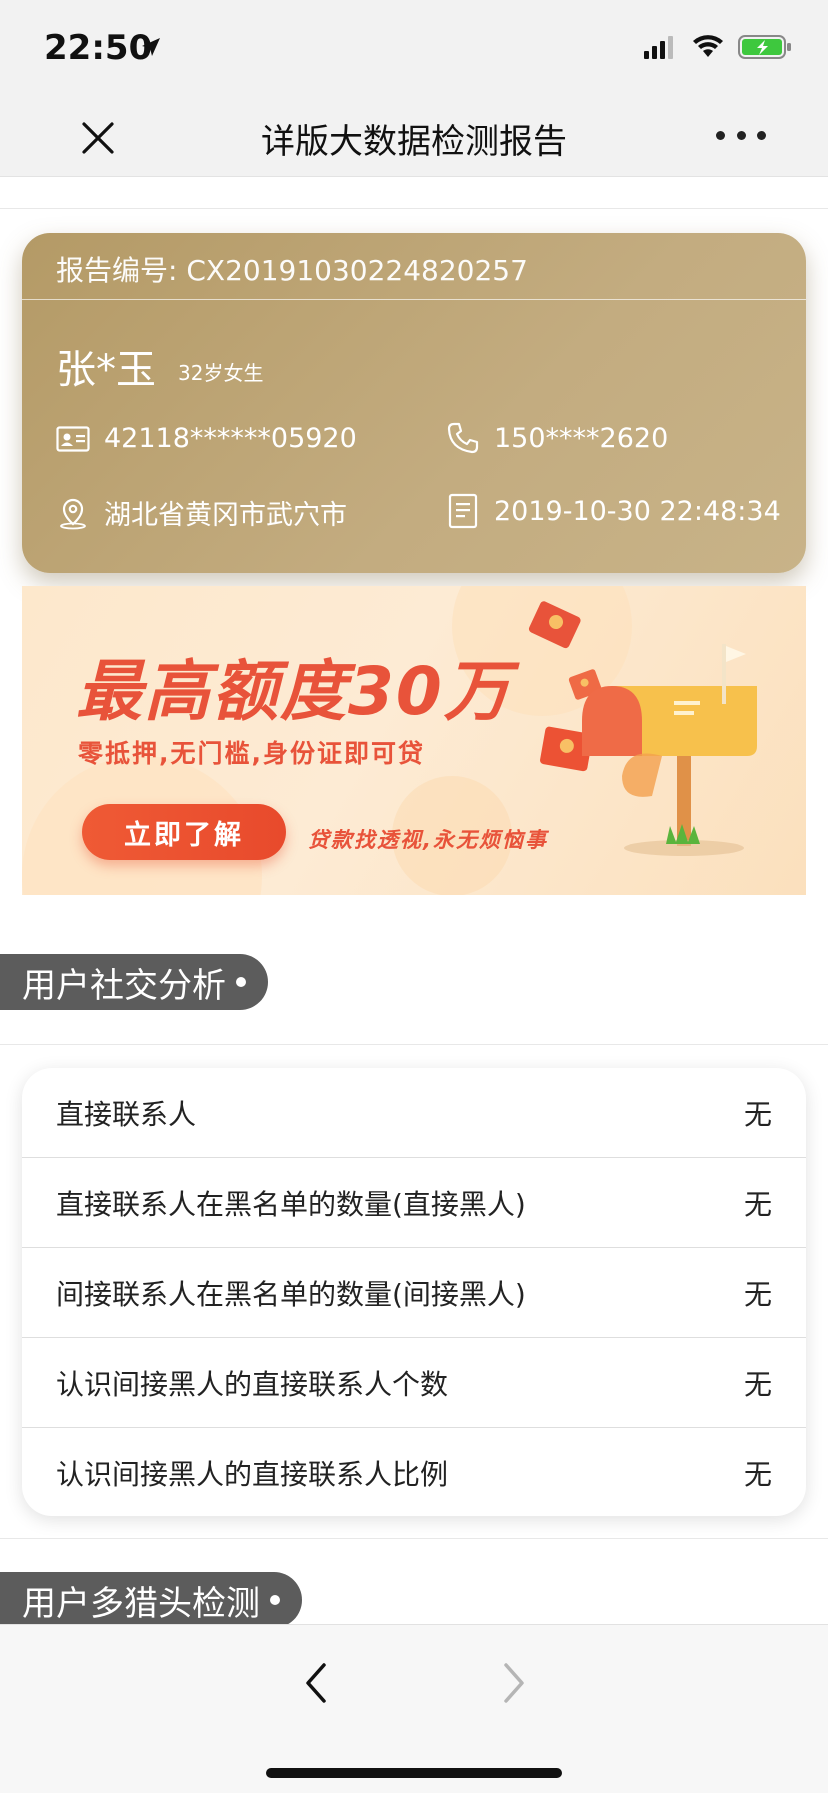  I want to click on phone-icon, so click(463, 438).